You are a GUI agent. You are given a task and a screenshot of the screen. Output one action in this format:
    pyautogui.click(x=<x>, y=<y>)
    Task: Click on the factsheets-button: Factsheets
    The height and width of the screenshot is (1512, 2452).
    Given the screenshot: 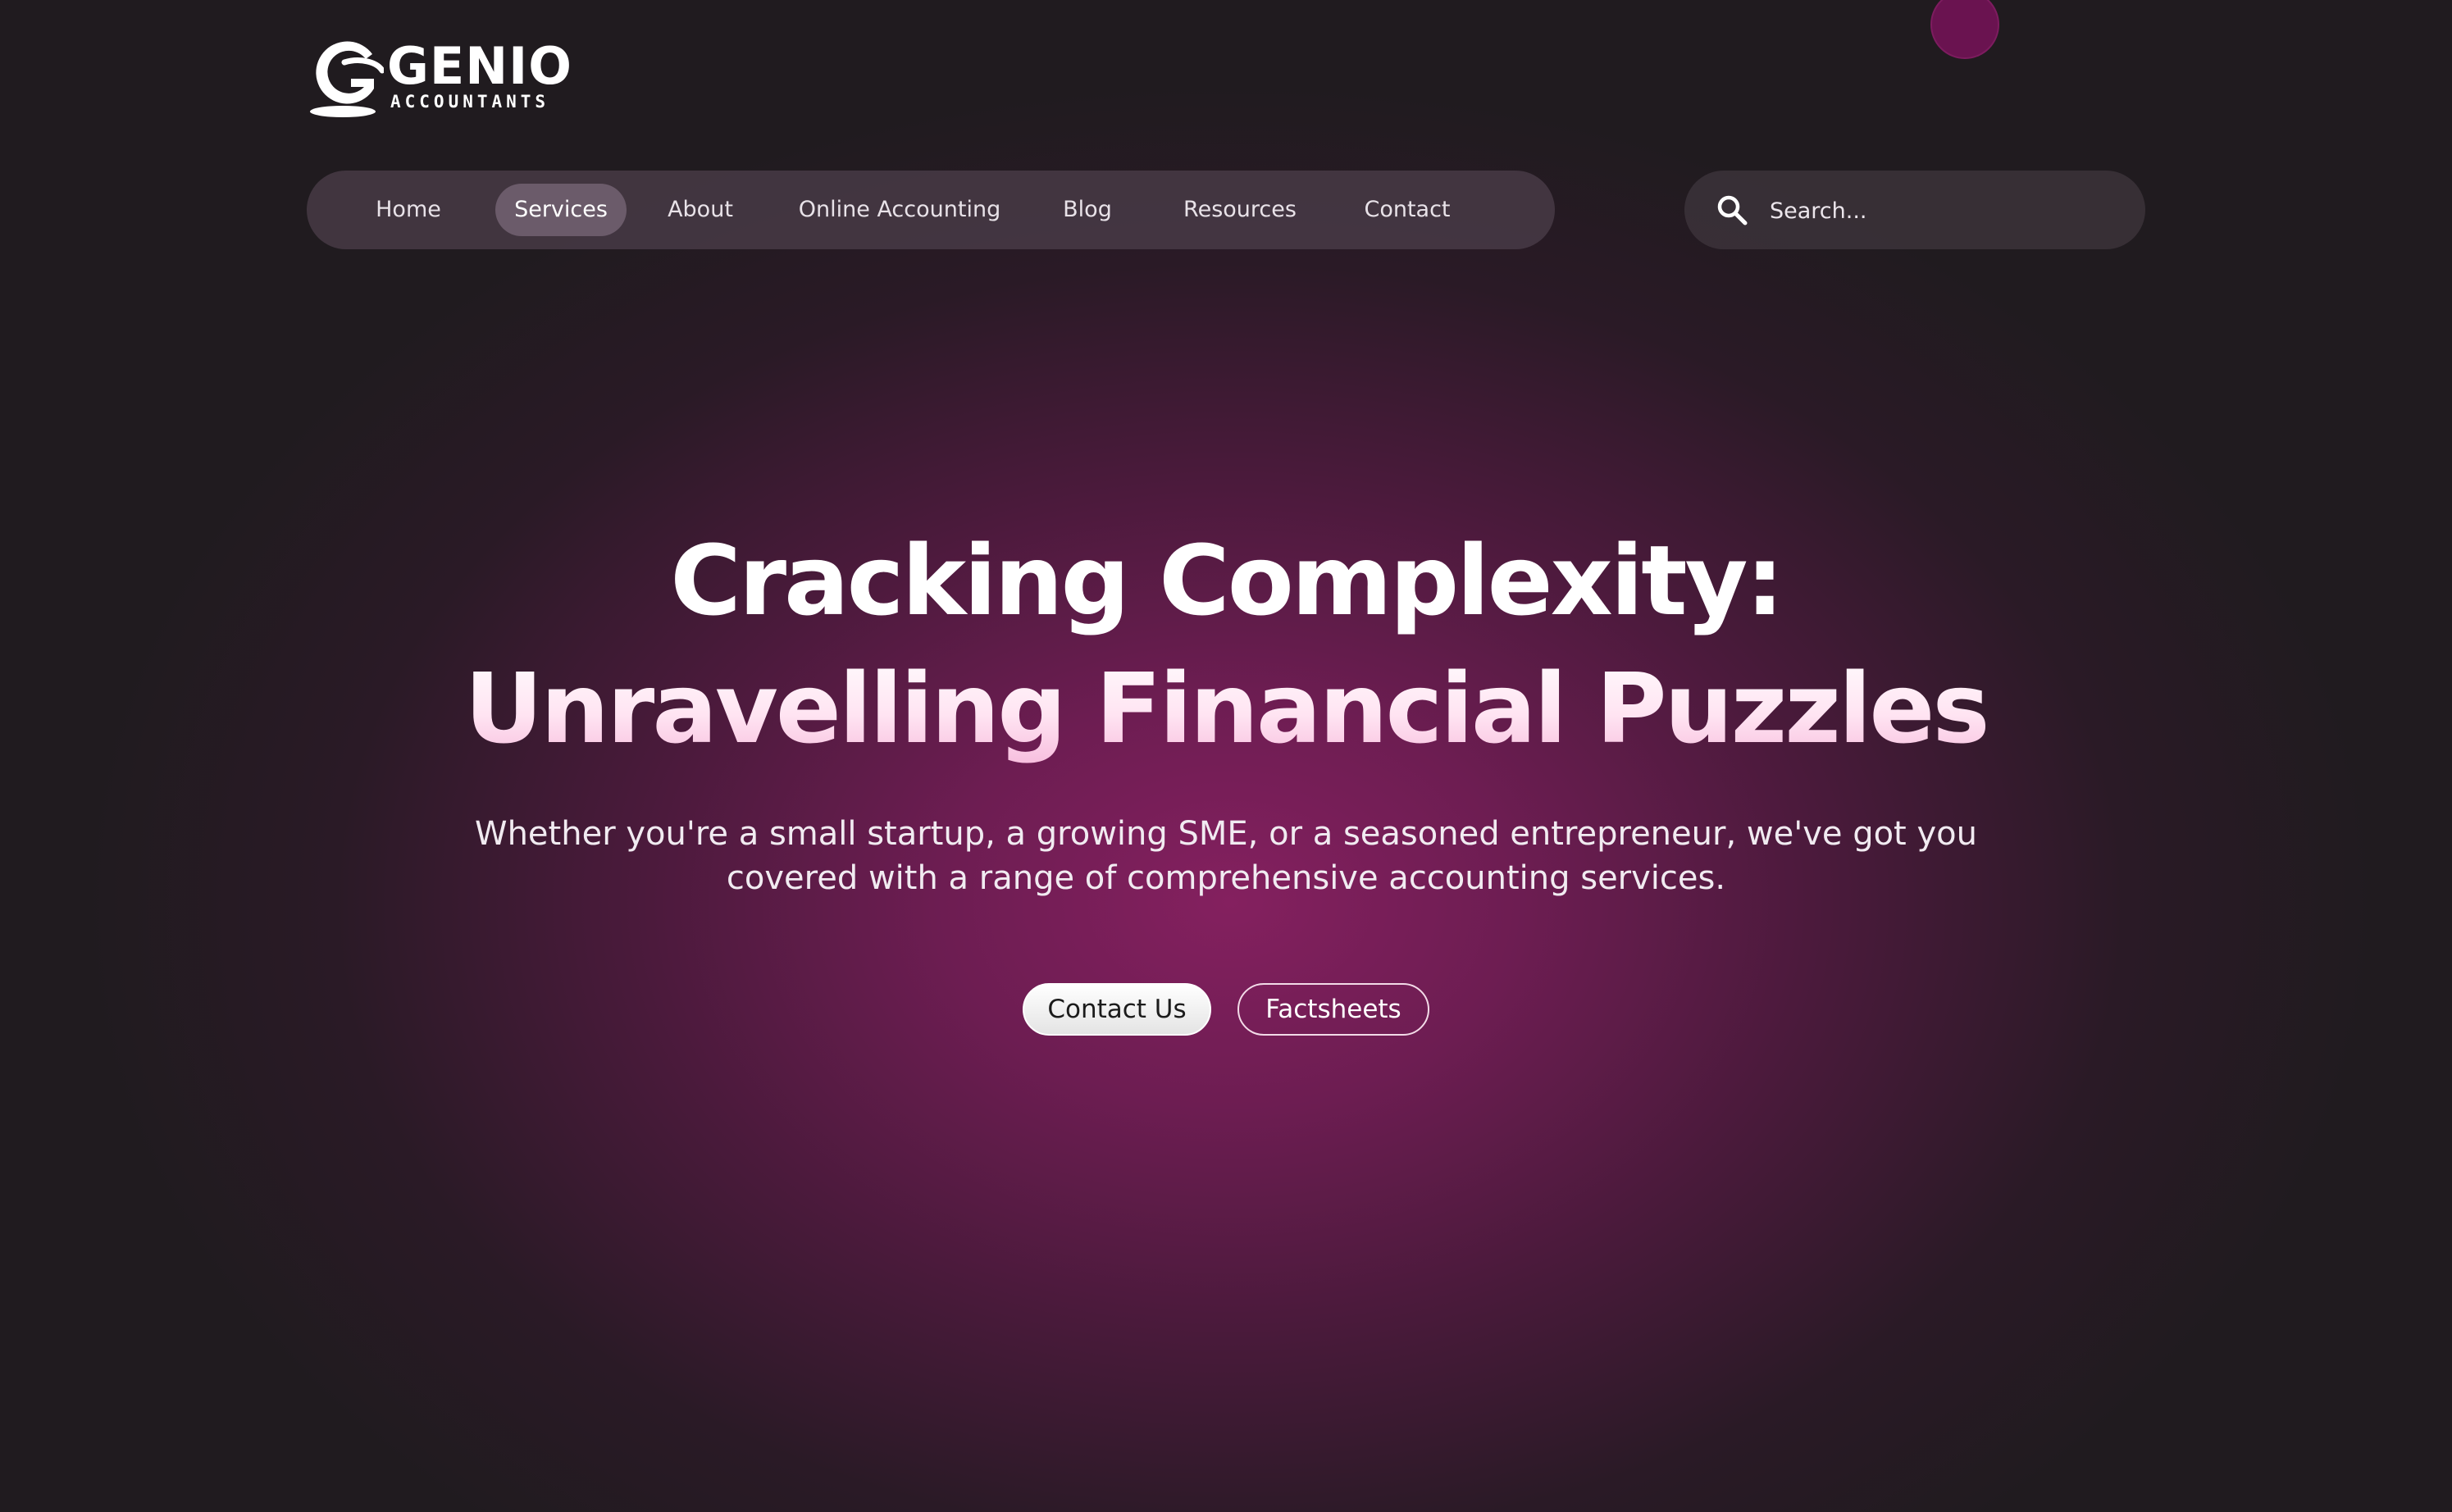 What is the action you would take?
    pyautogui.click(x=1333, y=1009)
    